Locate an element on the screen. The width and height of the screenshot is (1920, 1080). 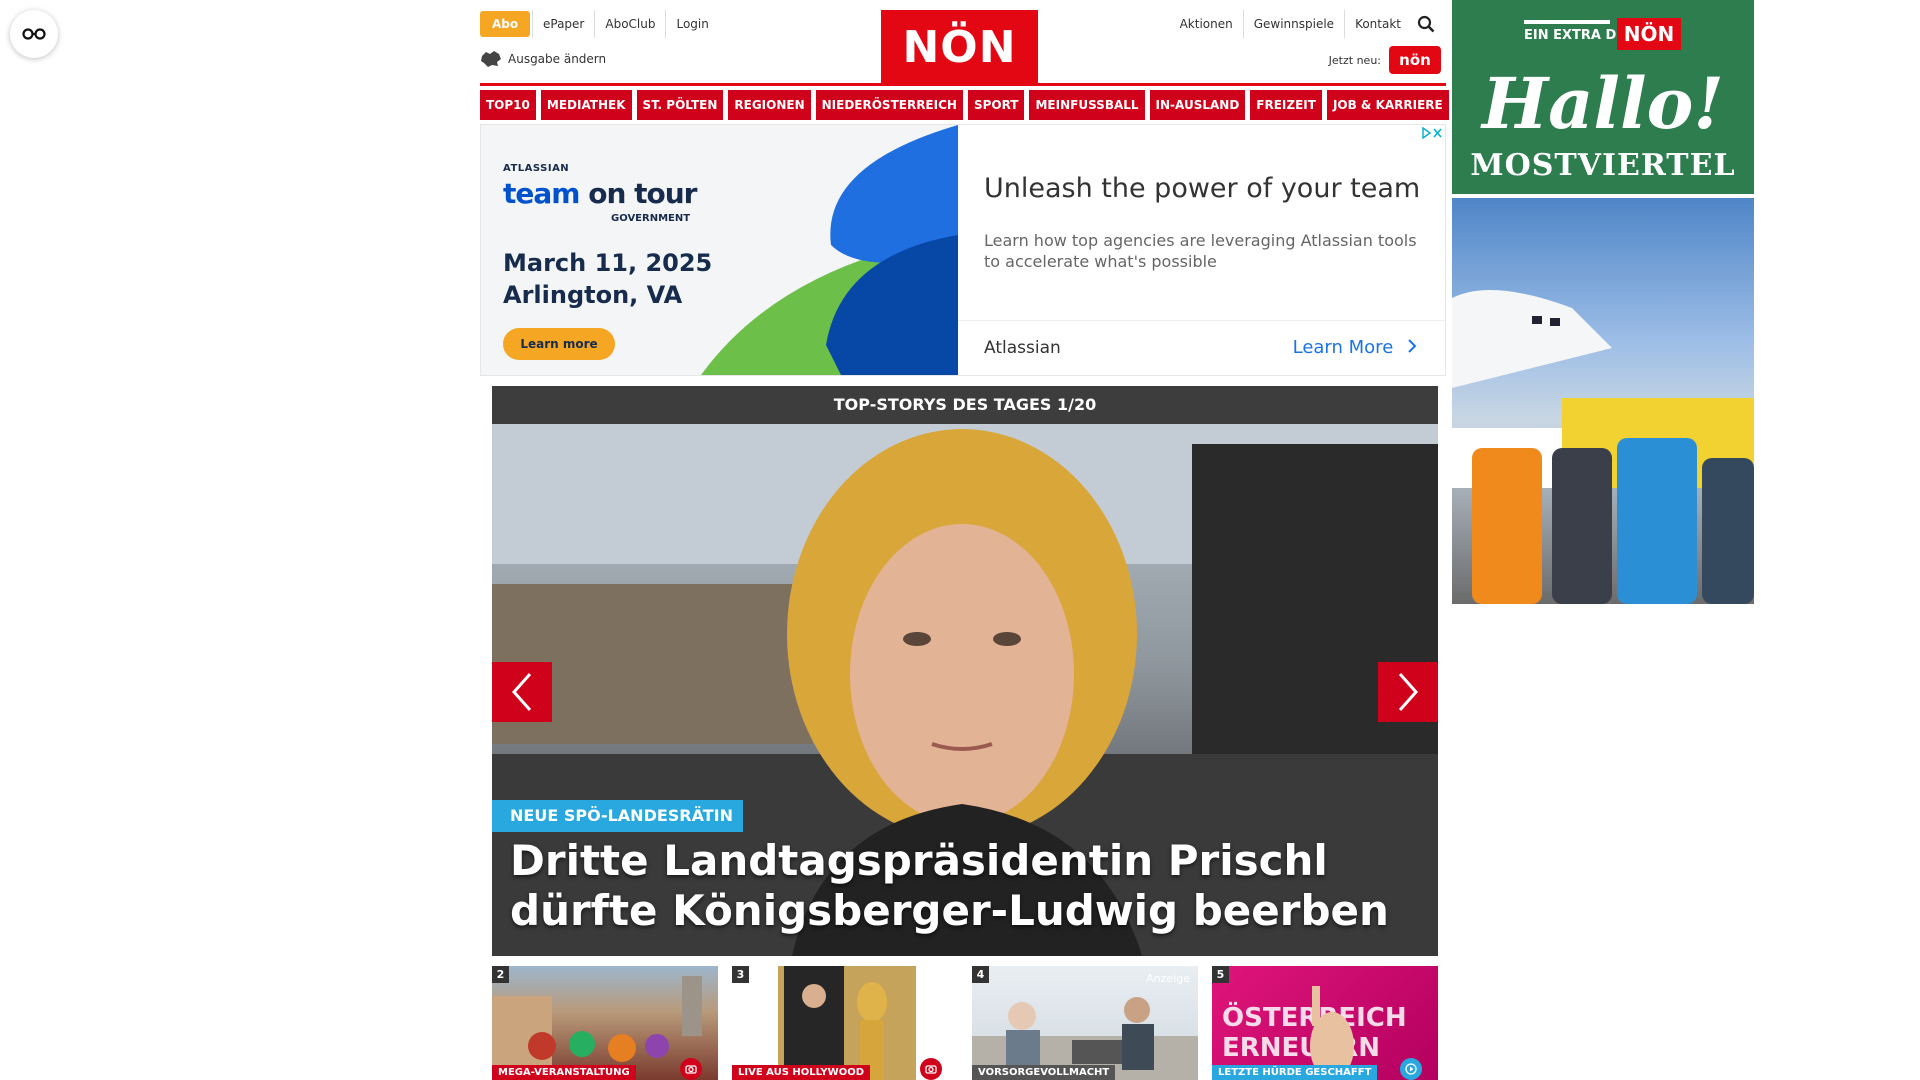
skyscraper-header: EIN EXTRA DER NÖN Hallo! MOSTVIERTEL is located at coordinates (1603, 97).